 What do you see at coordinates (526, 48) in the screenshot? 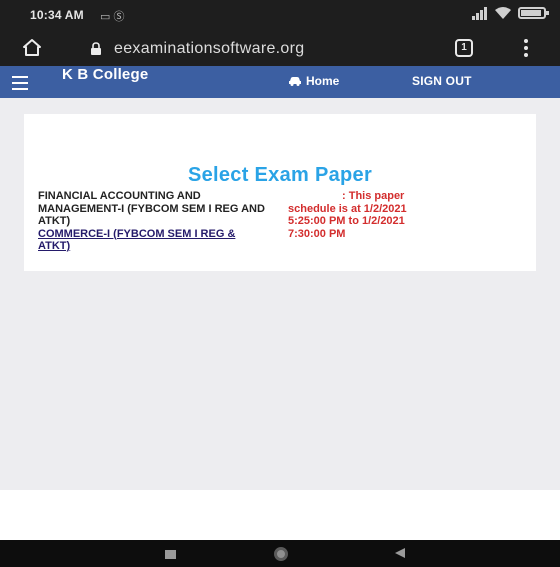
I see `more-menu-icon` at bounding box center [526, 48].